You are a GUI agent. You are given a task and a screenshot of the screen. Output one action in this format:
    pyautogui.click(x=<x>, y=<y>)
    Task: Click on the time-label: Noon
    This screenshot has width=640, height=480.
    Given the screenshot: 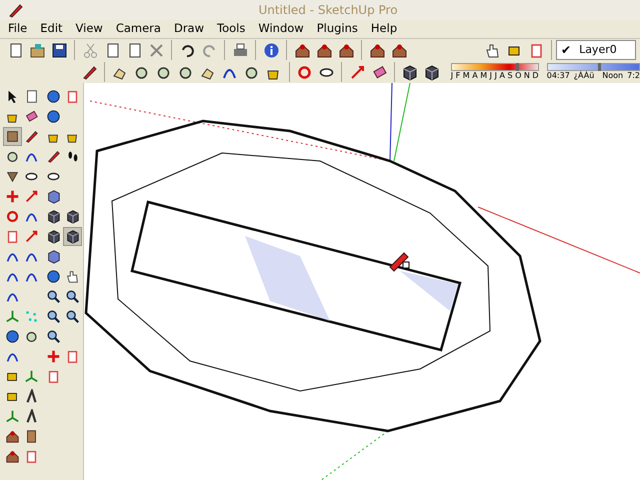 What is the action you would take?
    pyautogui.click(x=613, y=76)
    